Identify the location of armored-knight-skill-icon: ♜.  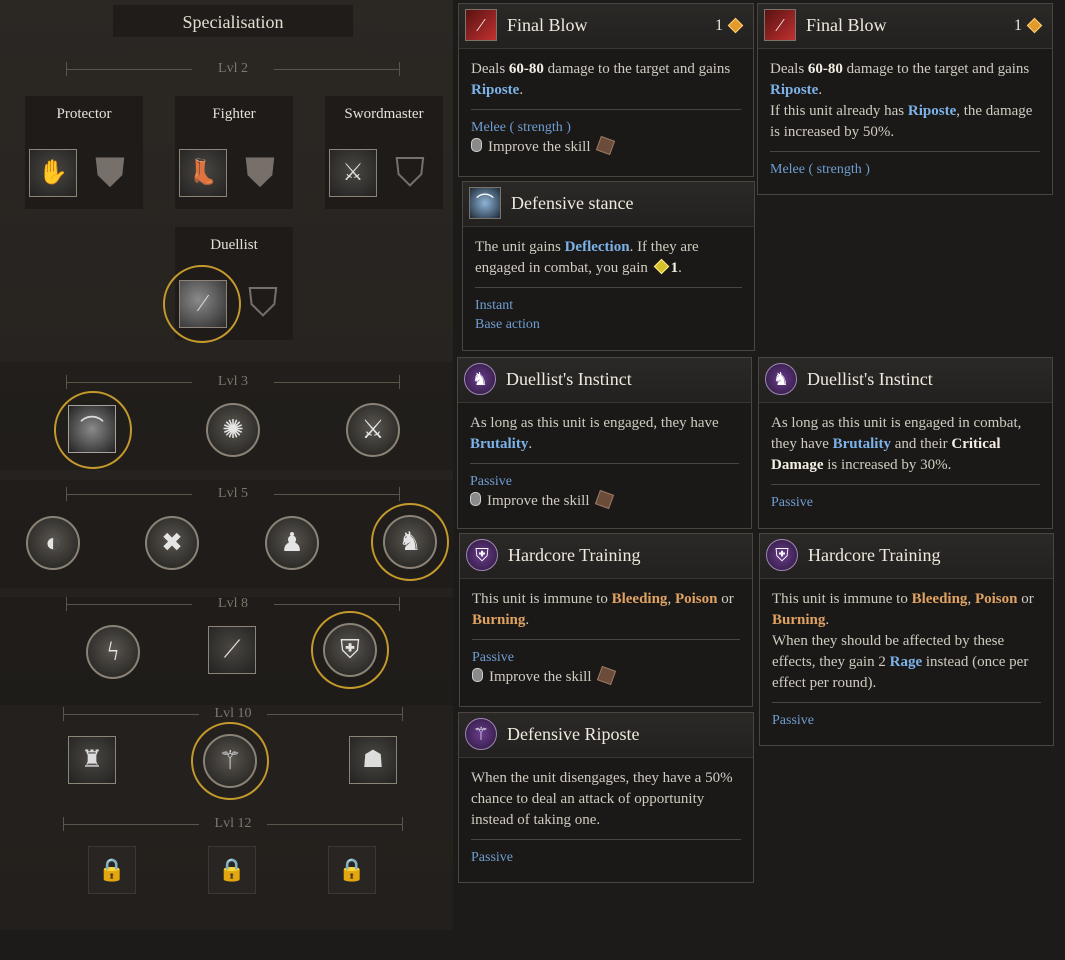
(92, 760).